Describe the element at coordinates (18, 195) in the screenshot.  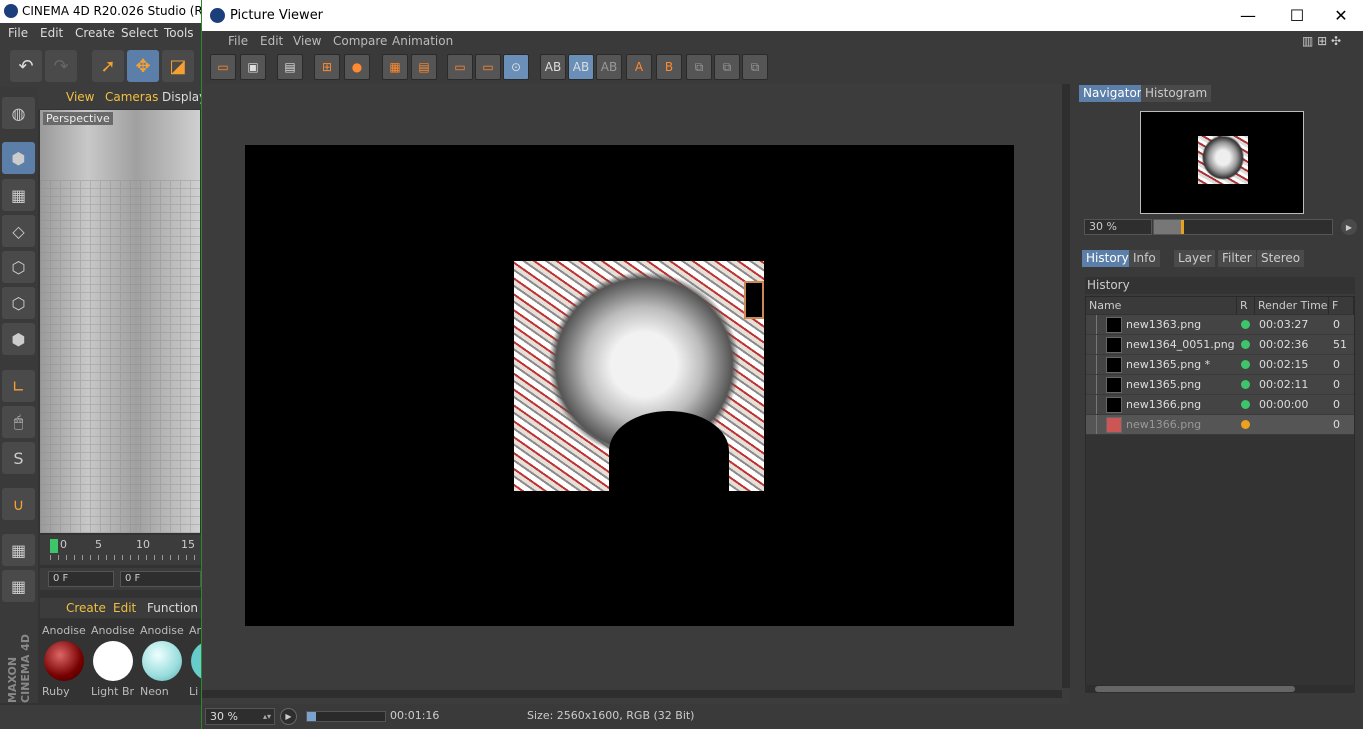
I see `texture-mode-icon: ▦` at that location.